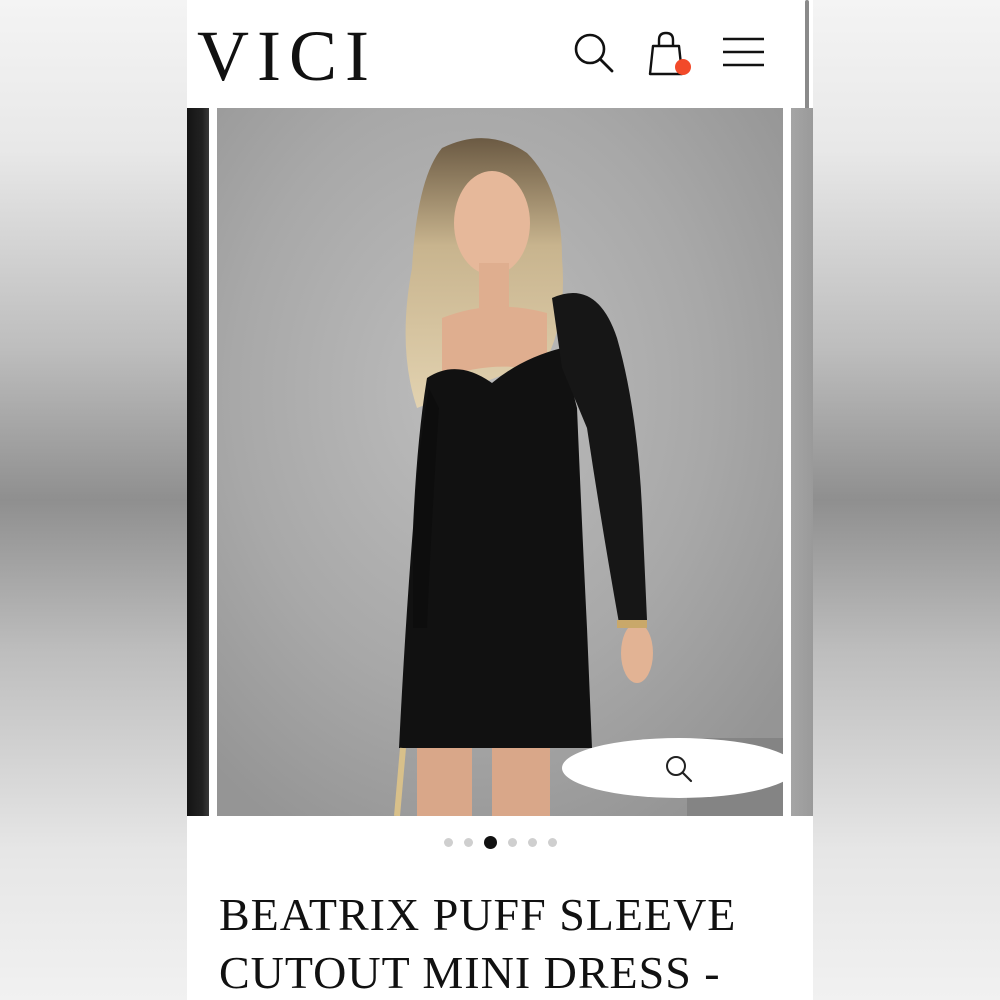 The height and width of the screenshot is (1000, 1000). What do you see at coordinates (500, 54) in the screenshot?
I see `site-header: VICI` at bounding box center [500, 54].